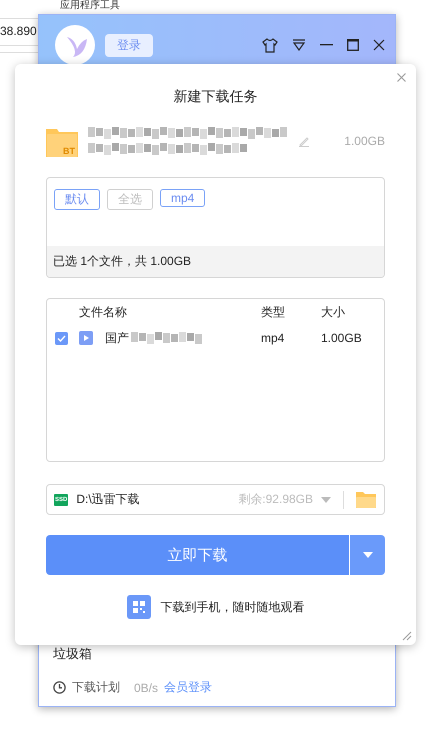 The height and width of the screenshot is (729, 429). Describe the element at coordinates (215, 97) in the screenshot. I see `dialog-title: 新建下载任务` at that location.